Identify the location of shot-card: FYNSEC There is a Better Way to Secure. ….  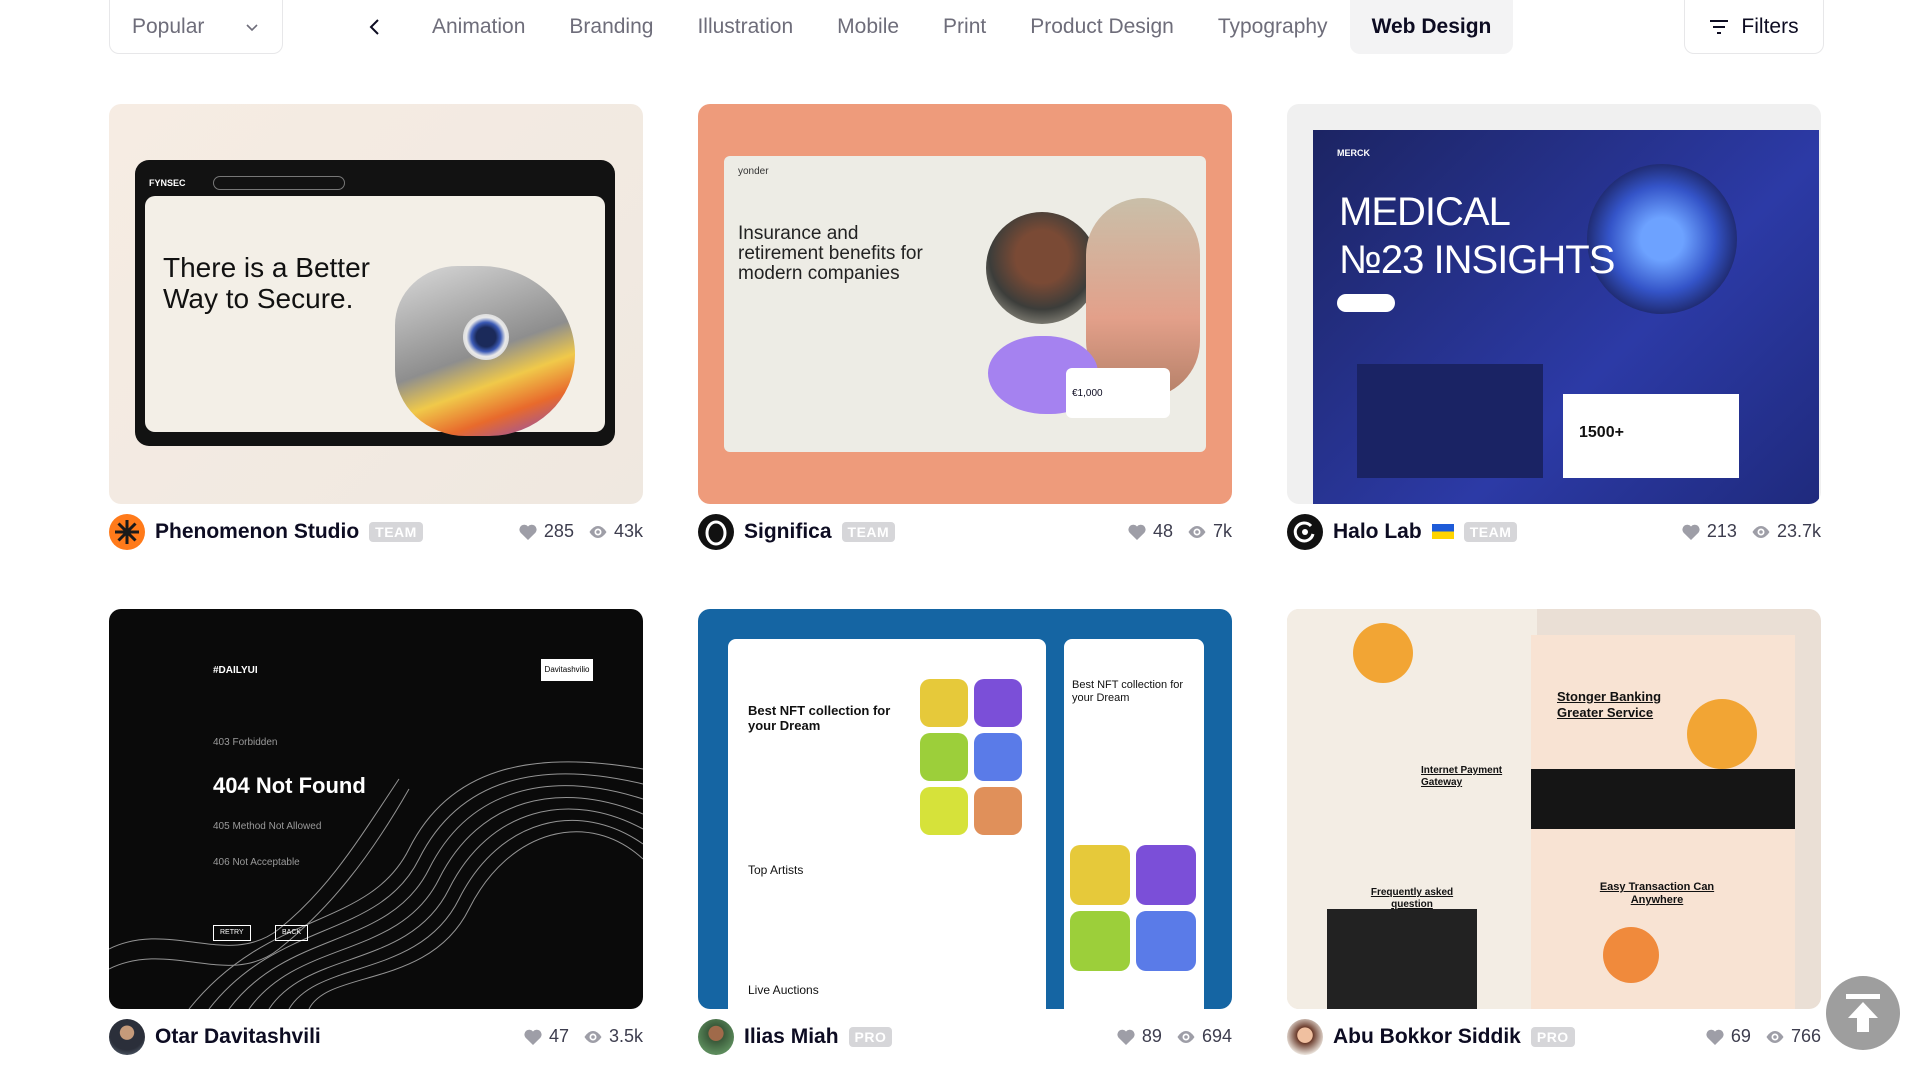
(376, 331).